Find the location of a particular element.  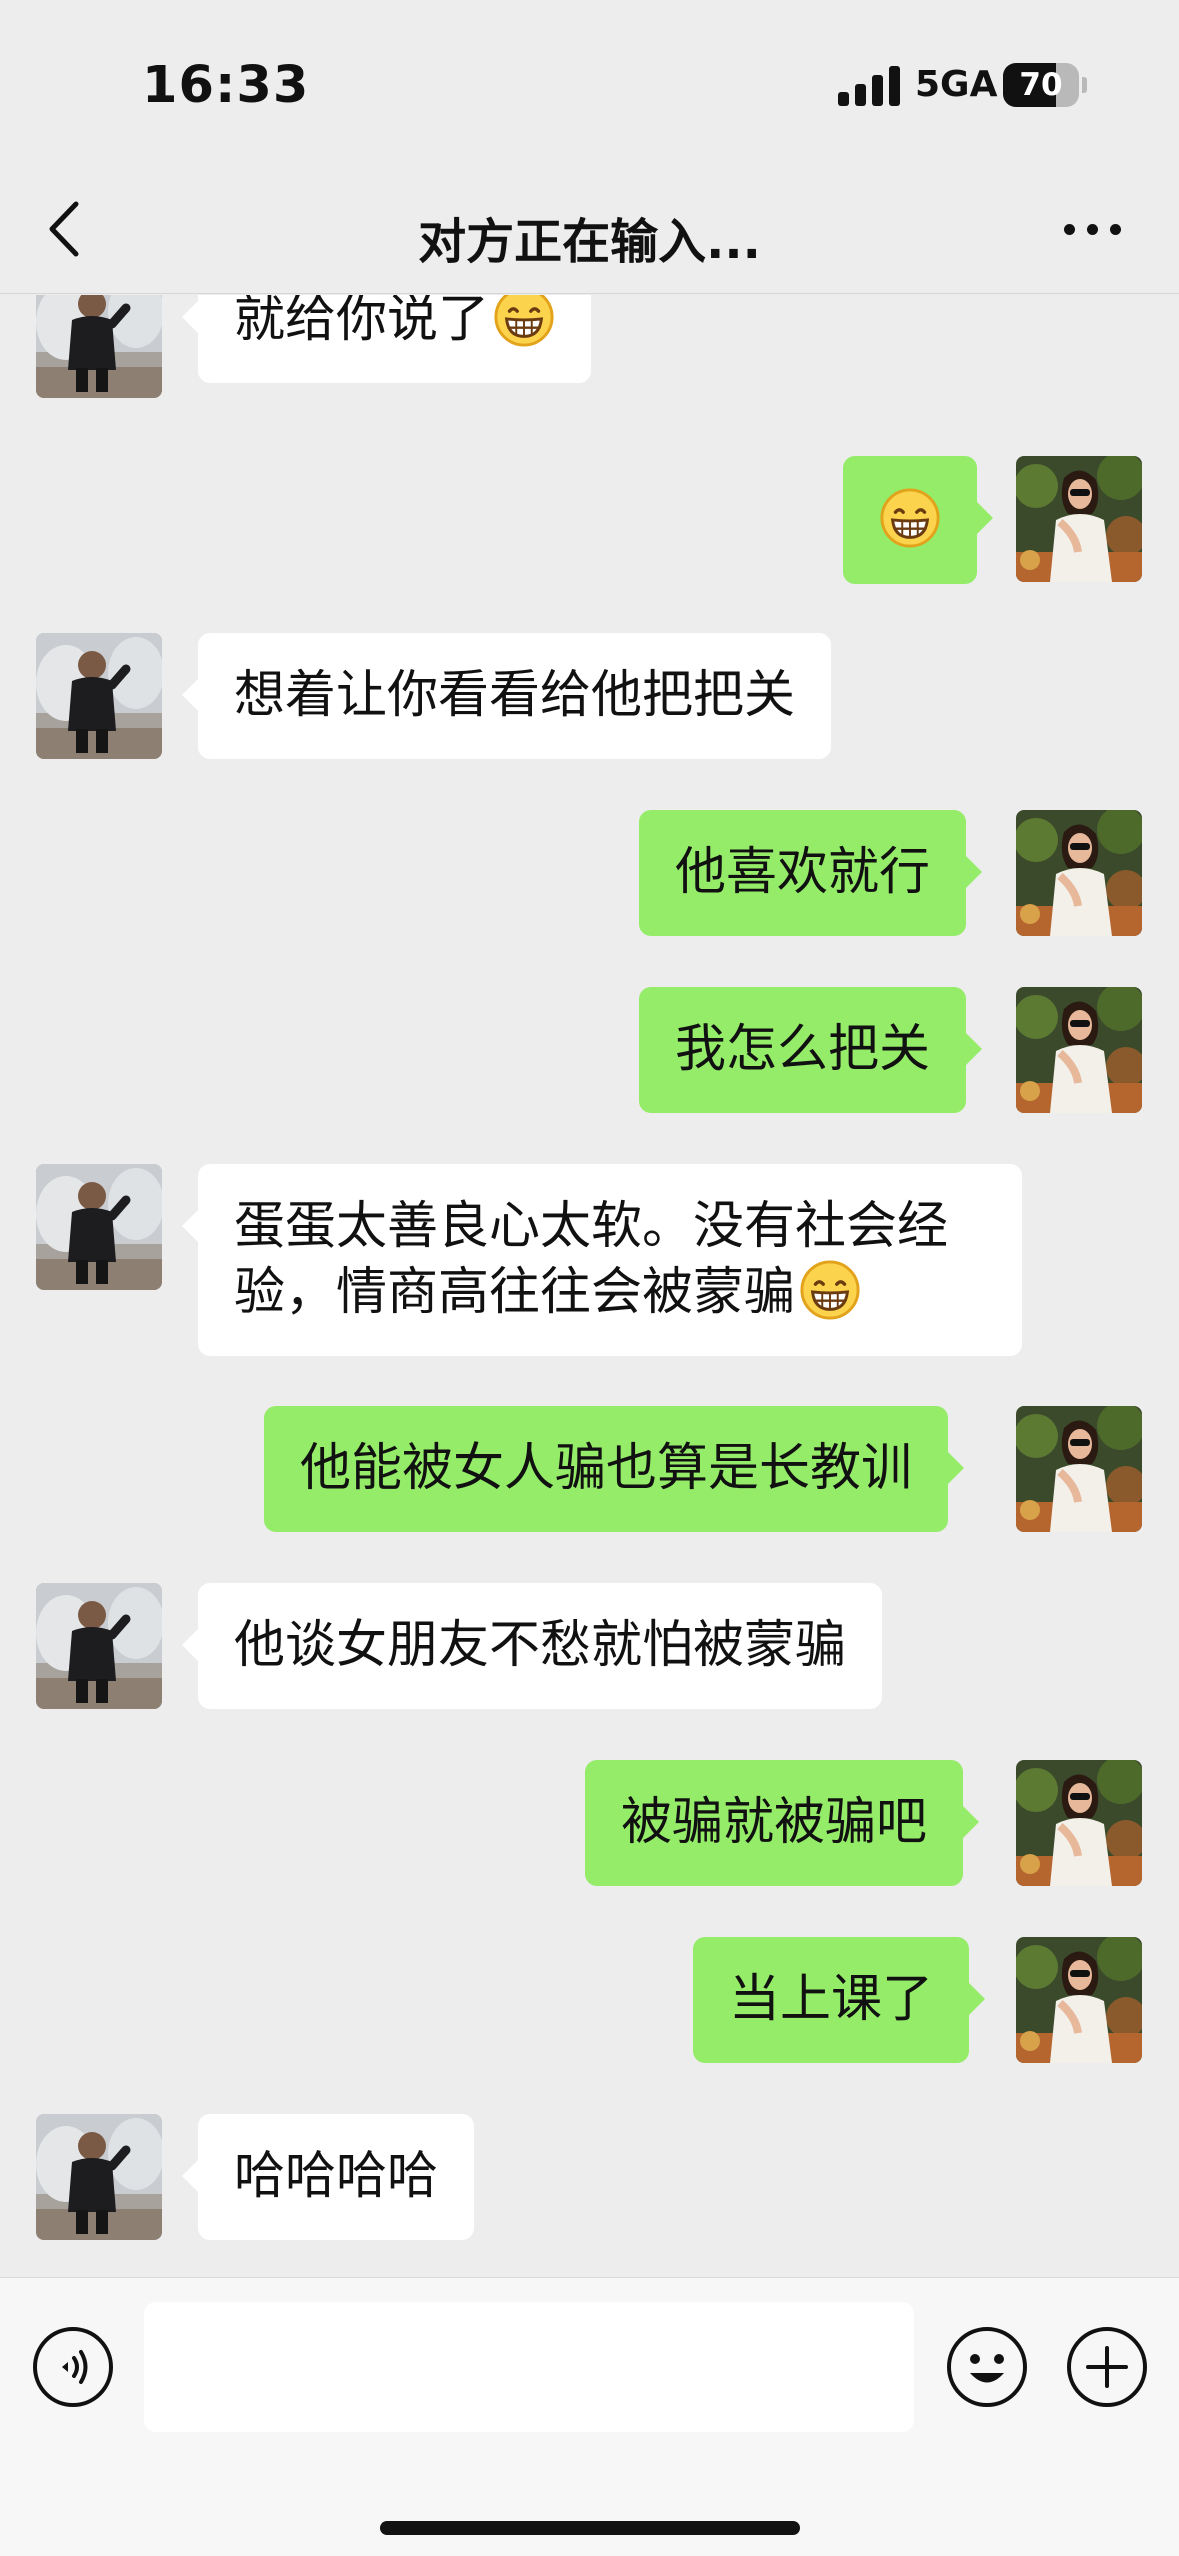

message-text: 他谈女朋友不愁就怕被蒙骗 is located at coordinates (540, 1645).